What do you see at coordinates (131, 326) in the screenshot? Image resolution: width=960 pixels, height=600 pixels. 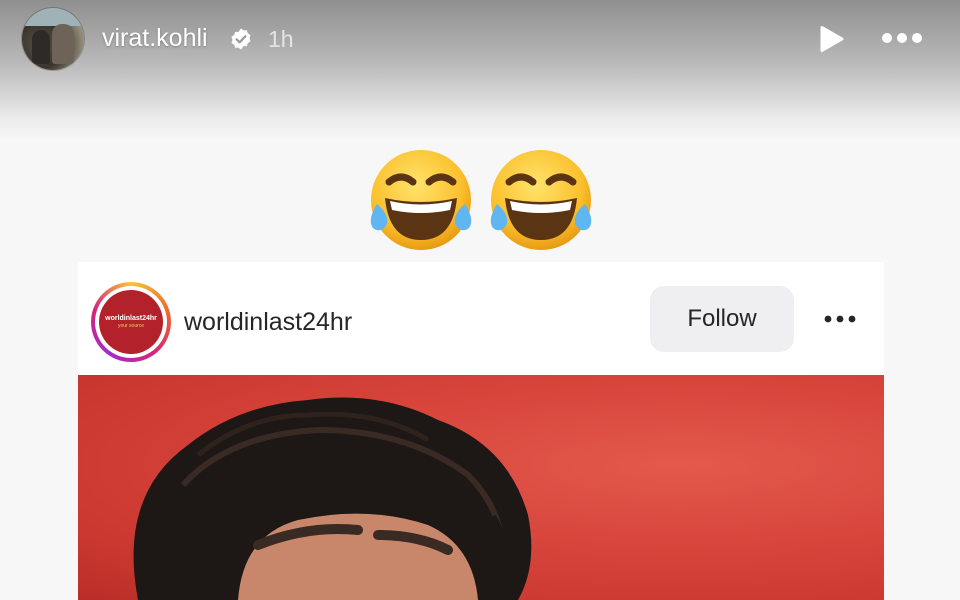 I see `post-avatar-logo-subtext: your source` at bounding box center [131, 326].